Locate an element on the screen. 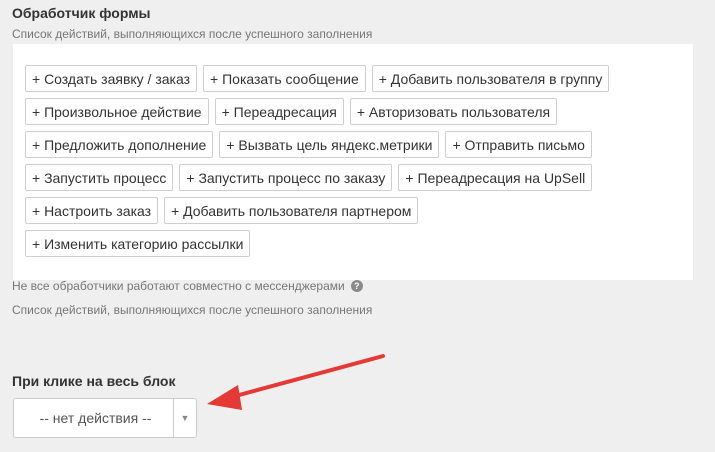  block-click-action-select: -- нет действия -- ▼ is located at coordinates (105, 418).